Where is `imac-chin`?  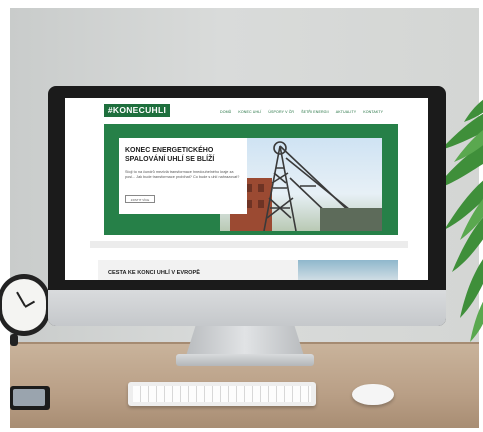 imac-chin is located at coordinates (247, 308).